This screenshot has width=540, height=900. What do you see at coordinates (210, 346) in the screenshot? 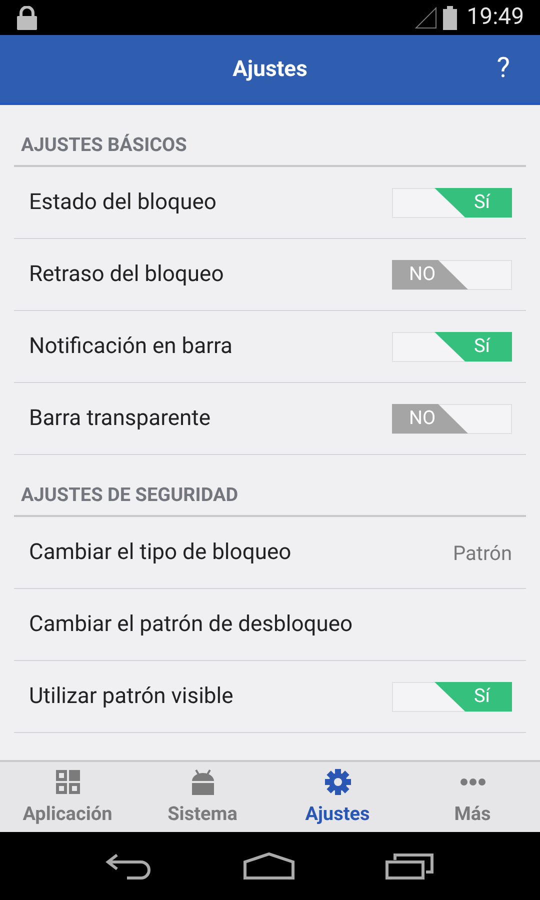
I see `setting-label: Notificación en barra` at bounding box center [210, 346].